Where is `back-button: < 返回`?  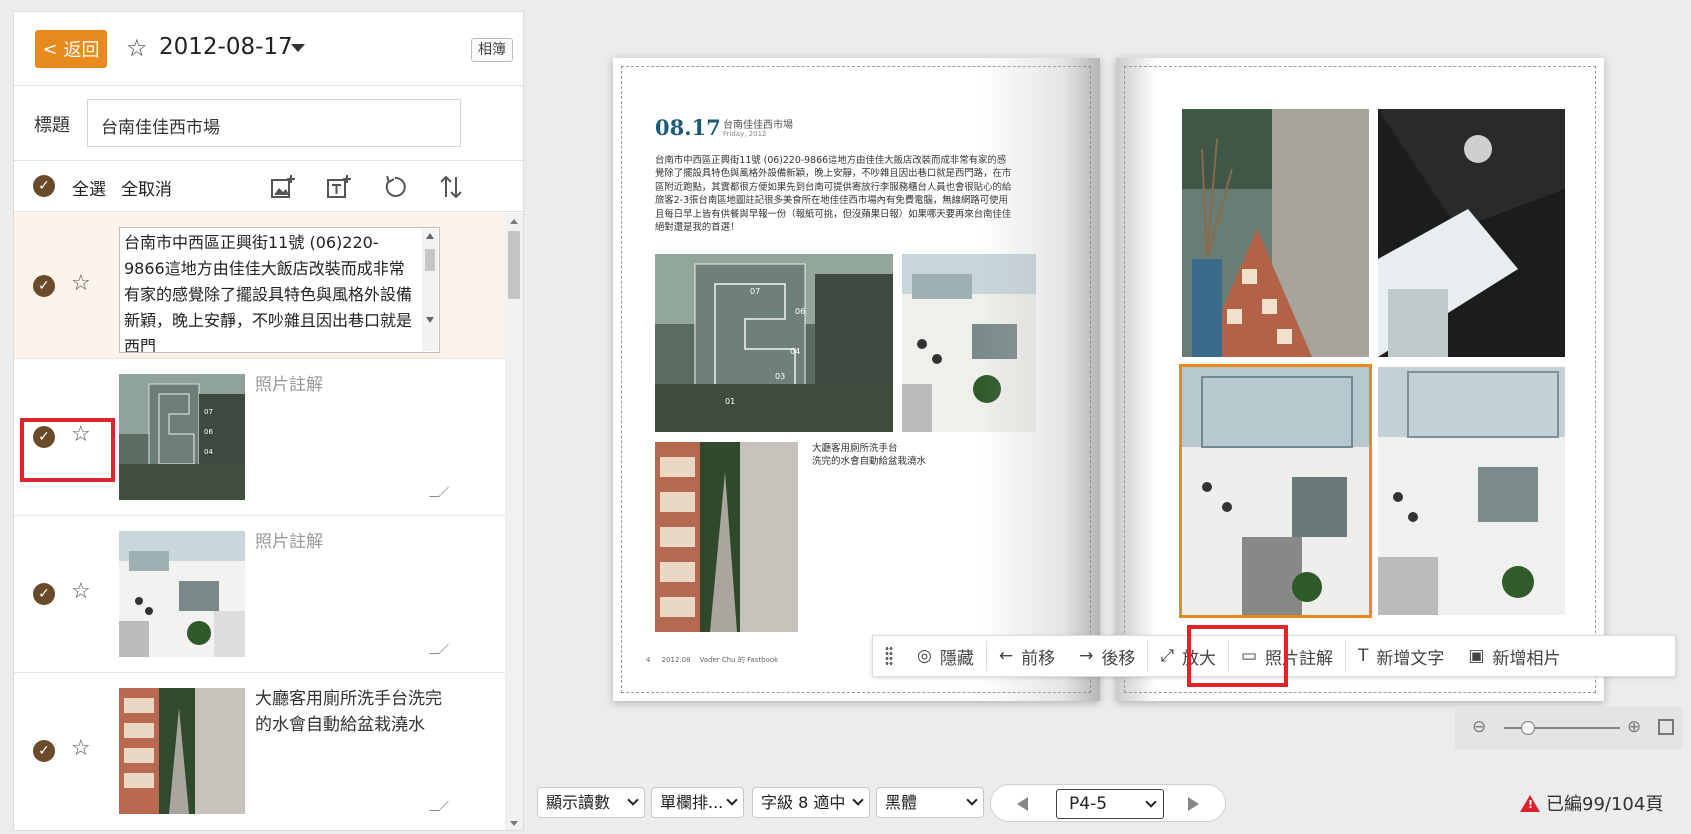 back-button: < 返回 is located at coordinates (71, 49).